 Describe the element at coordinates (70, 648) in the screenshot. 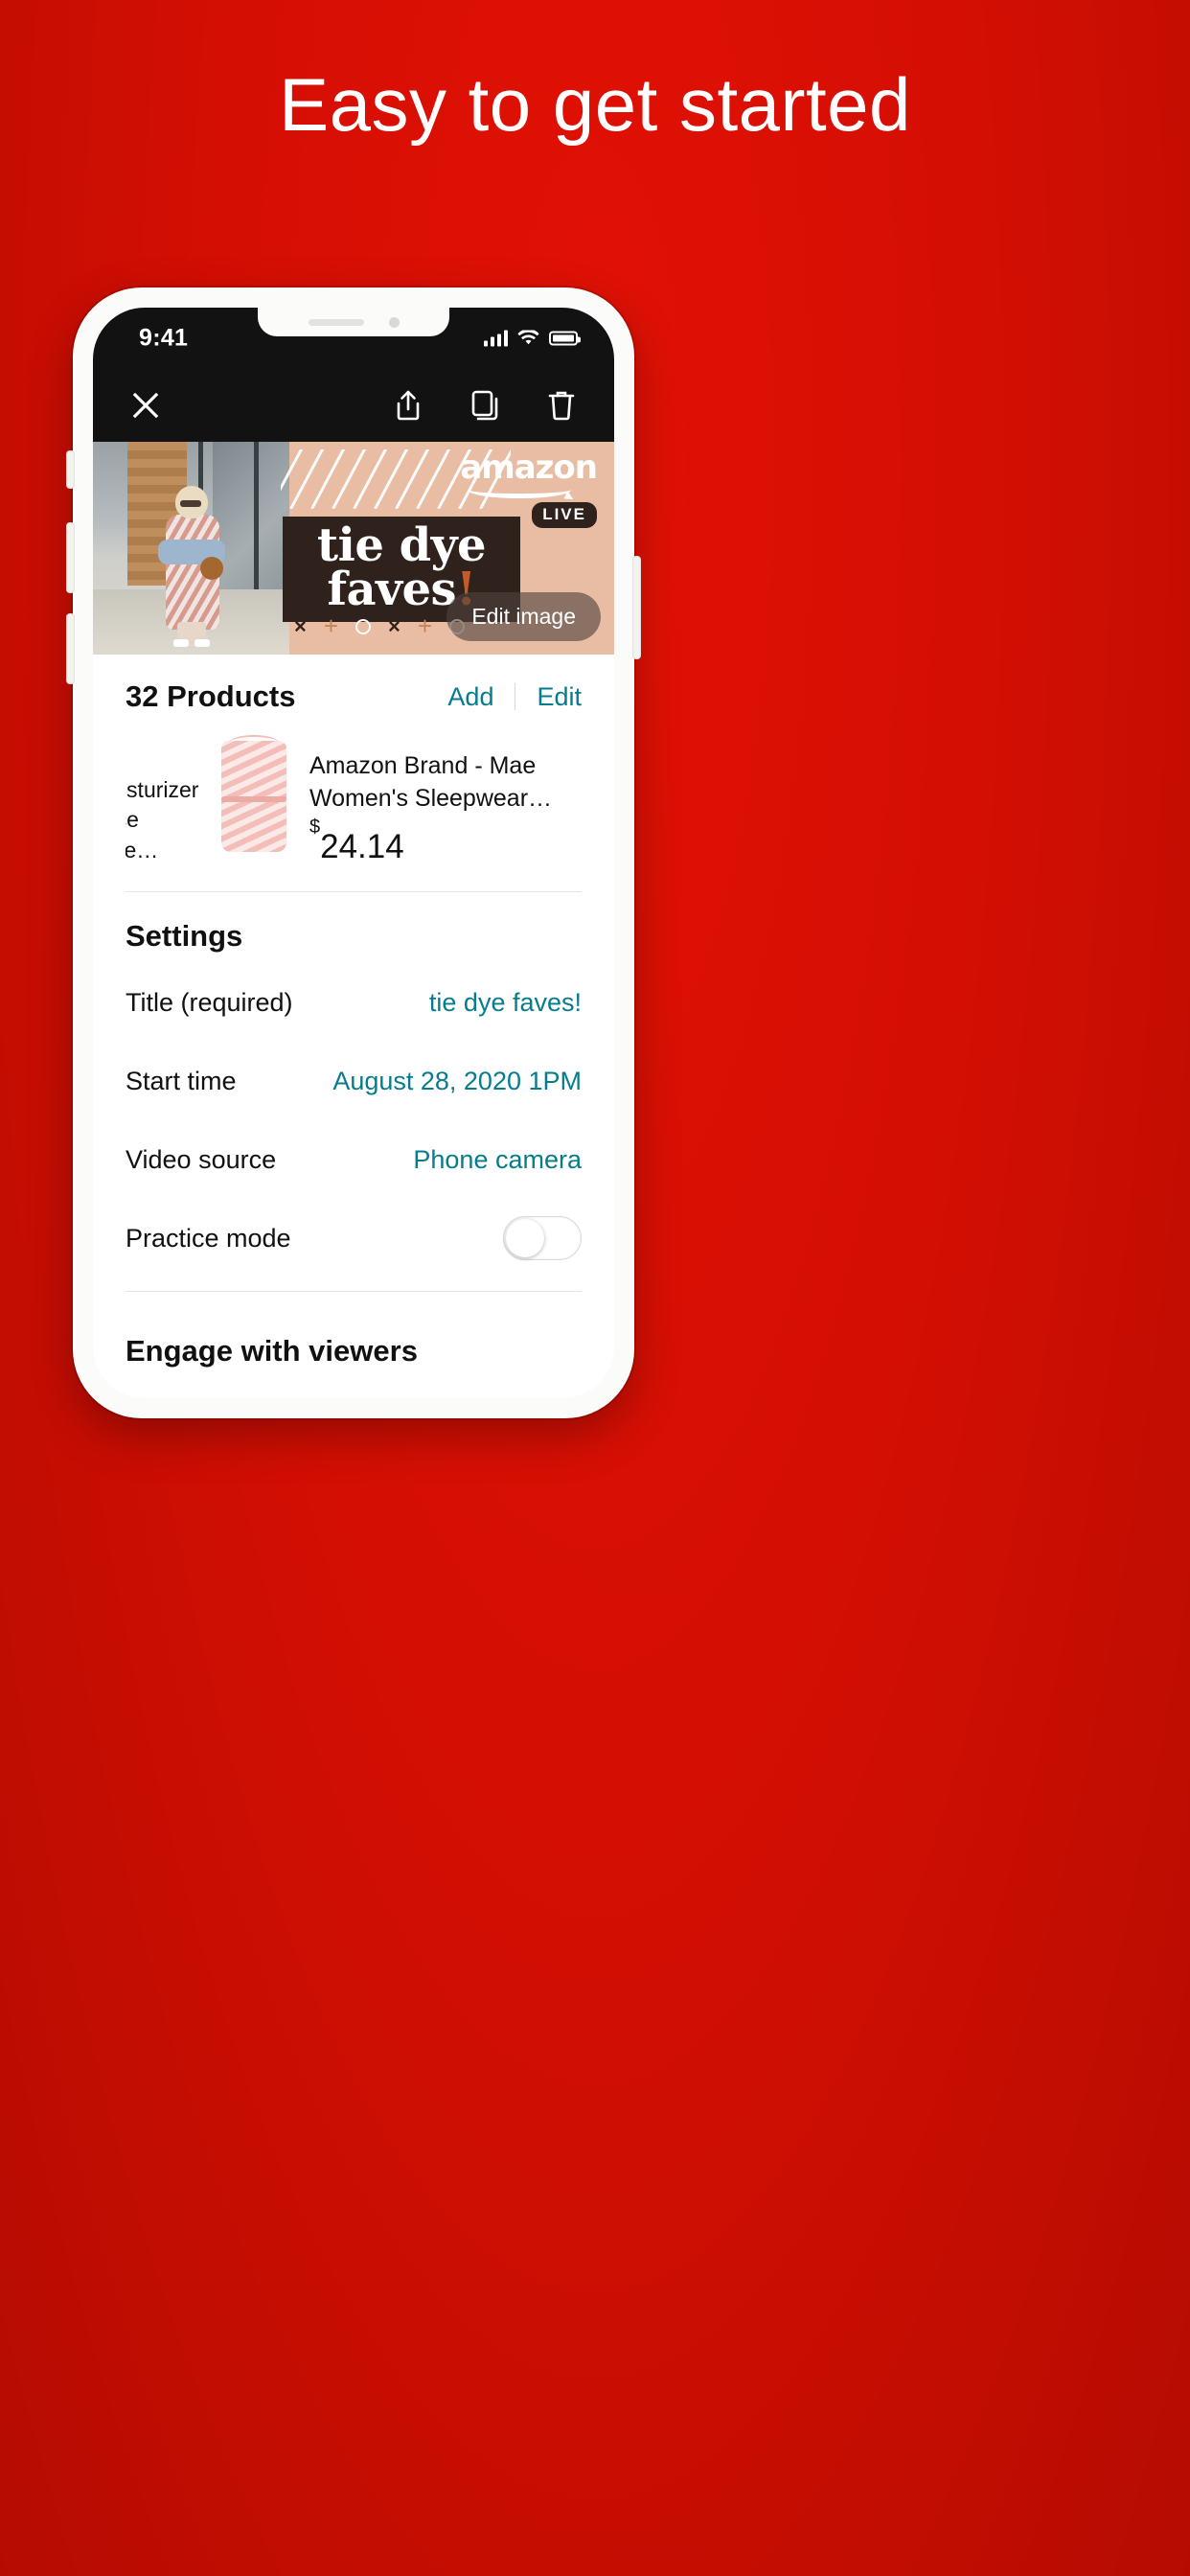

I see `phone-volume-down-button` at that location.